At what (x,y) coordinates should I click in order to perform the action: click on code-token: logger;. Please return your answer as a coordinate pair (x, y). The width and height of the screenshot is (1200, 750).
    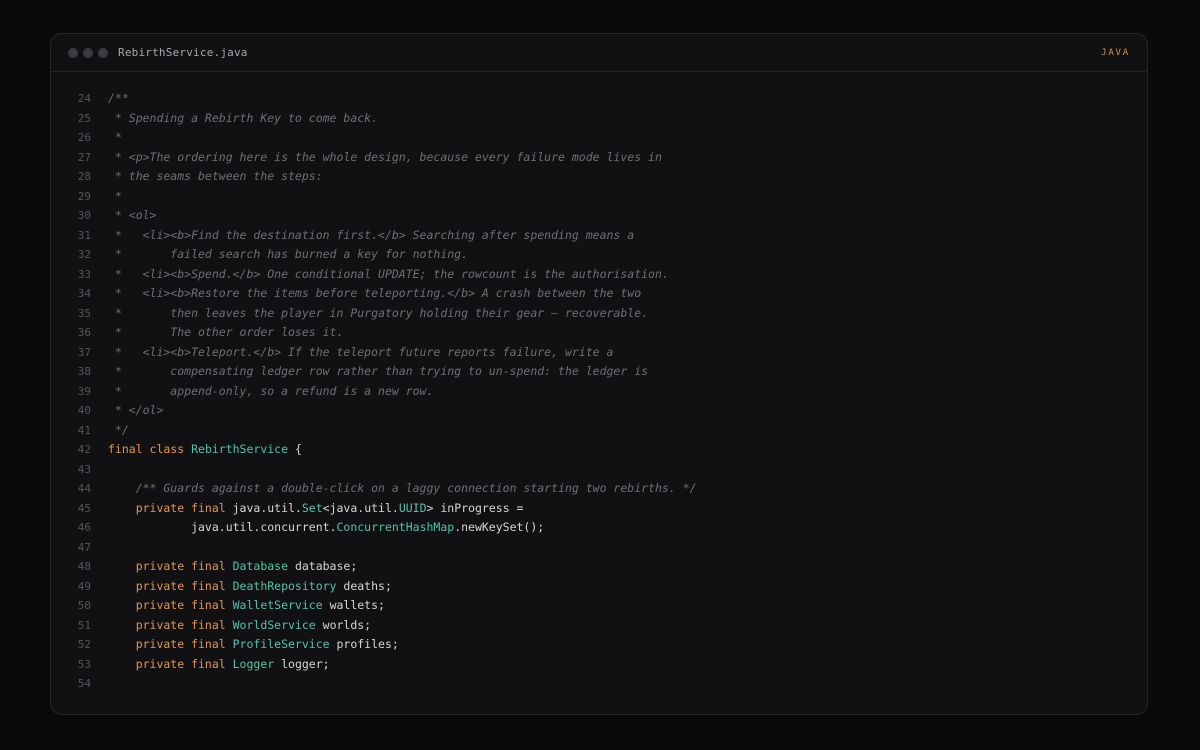
    Looking at the image, I should click on (302, 663).